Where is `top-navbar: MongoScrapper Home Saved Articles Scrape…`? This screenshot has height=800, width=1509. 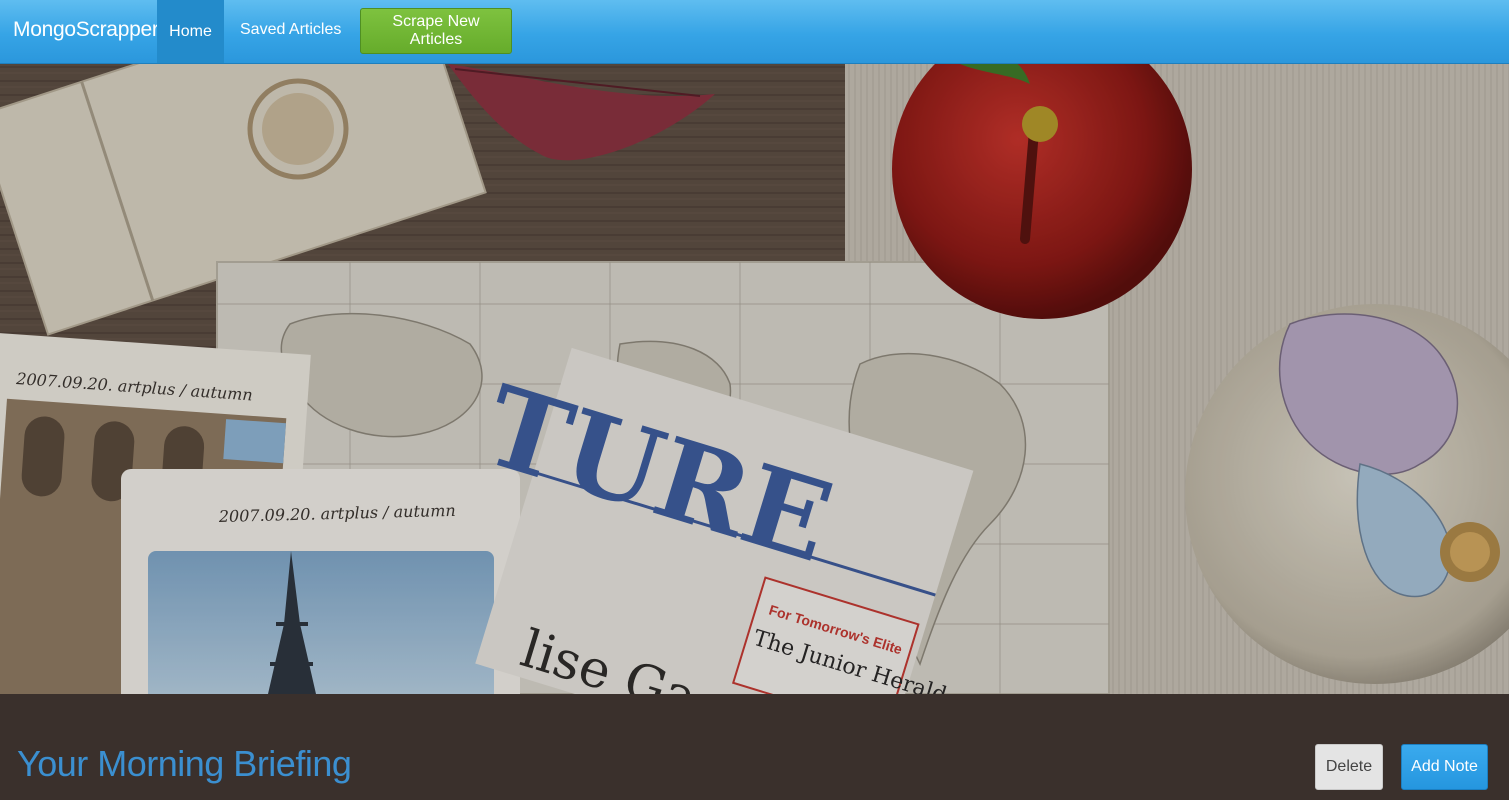
top-navbar: MongoScrapper Home Saved Articles Scrape… is located at coordinates (754, 32).